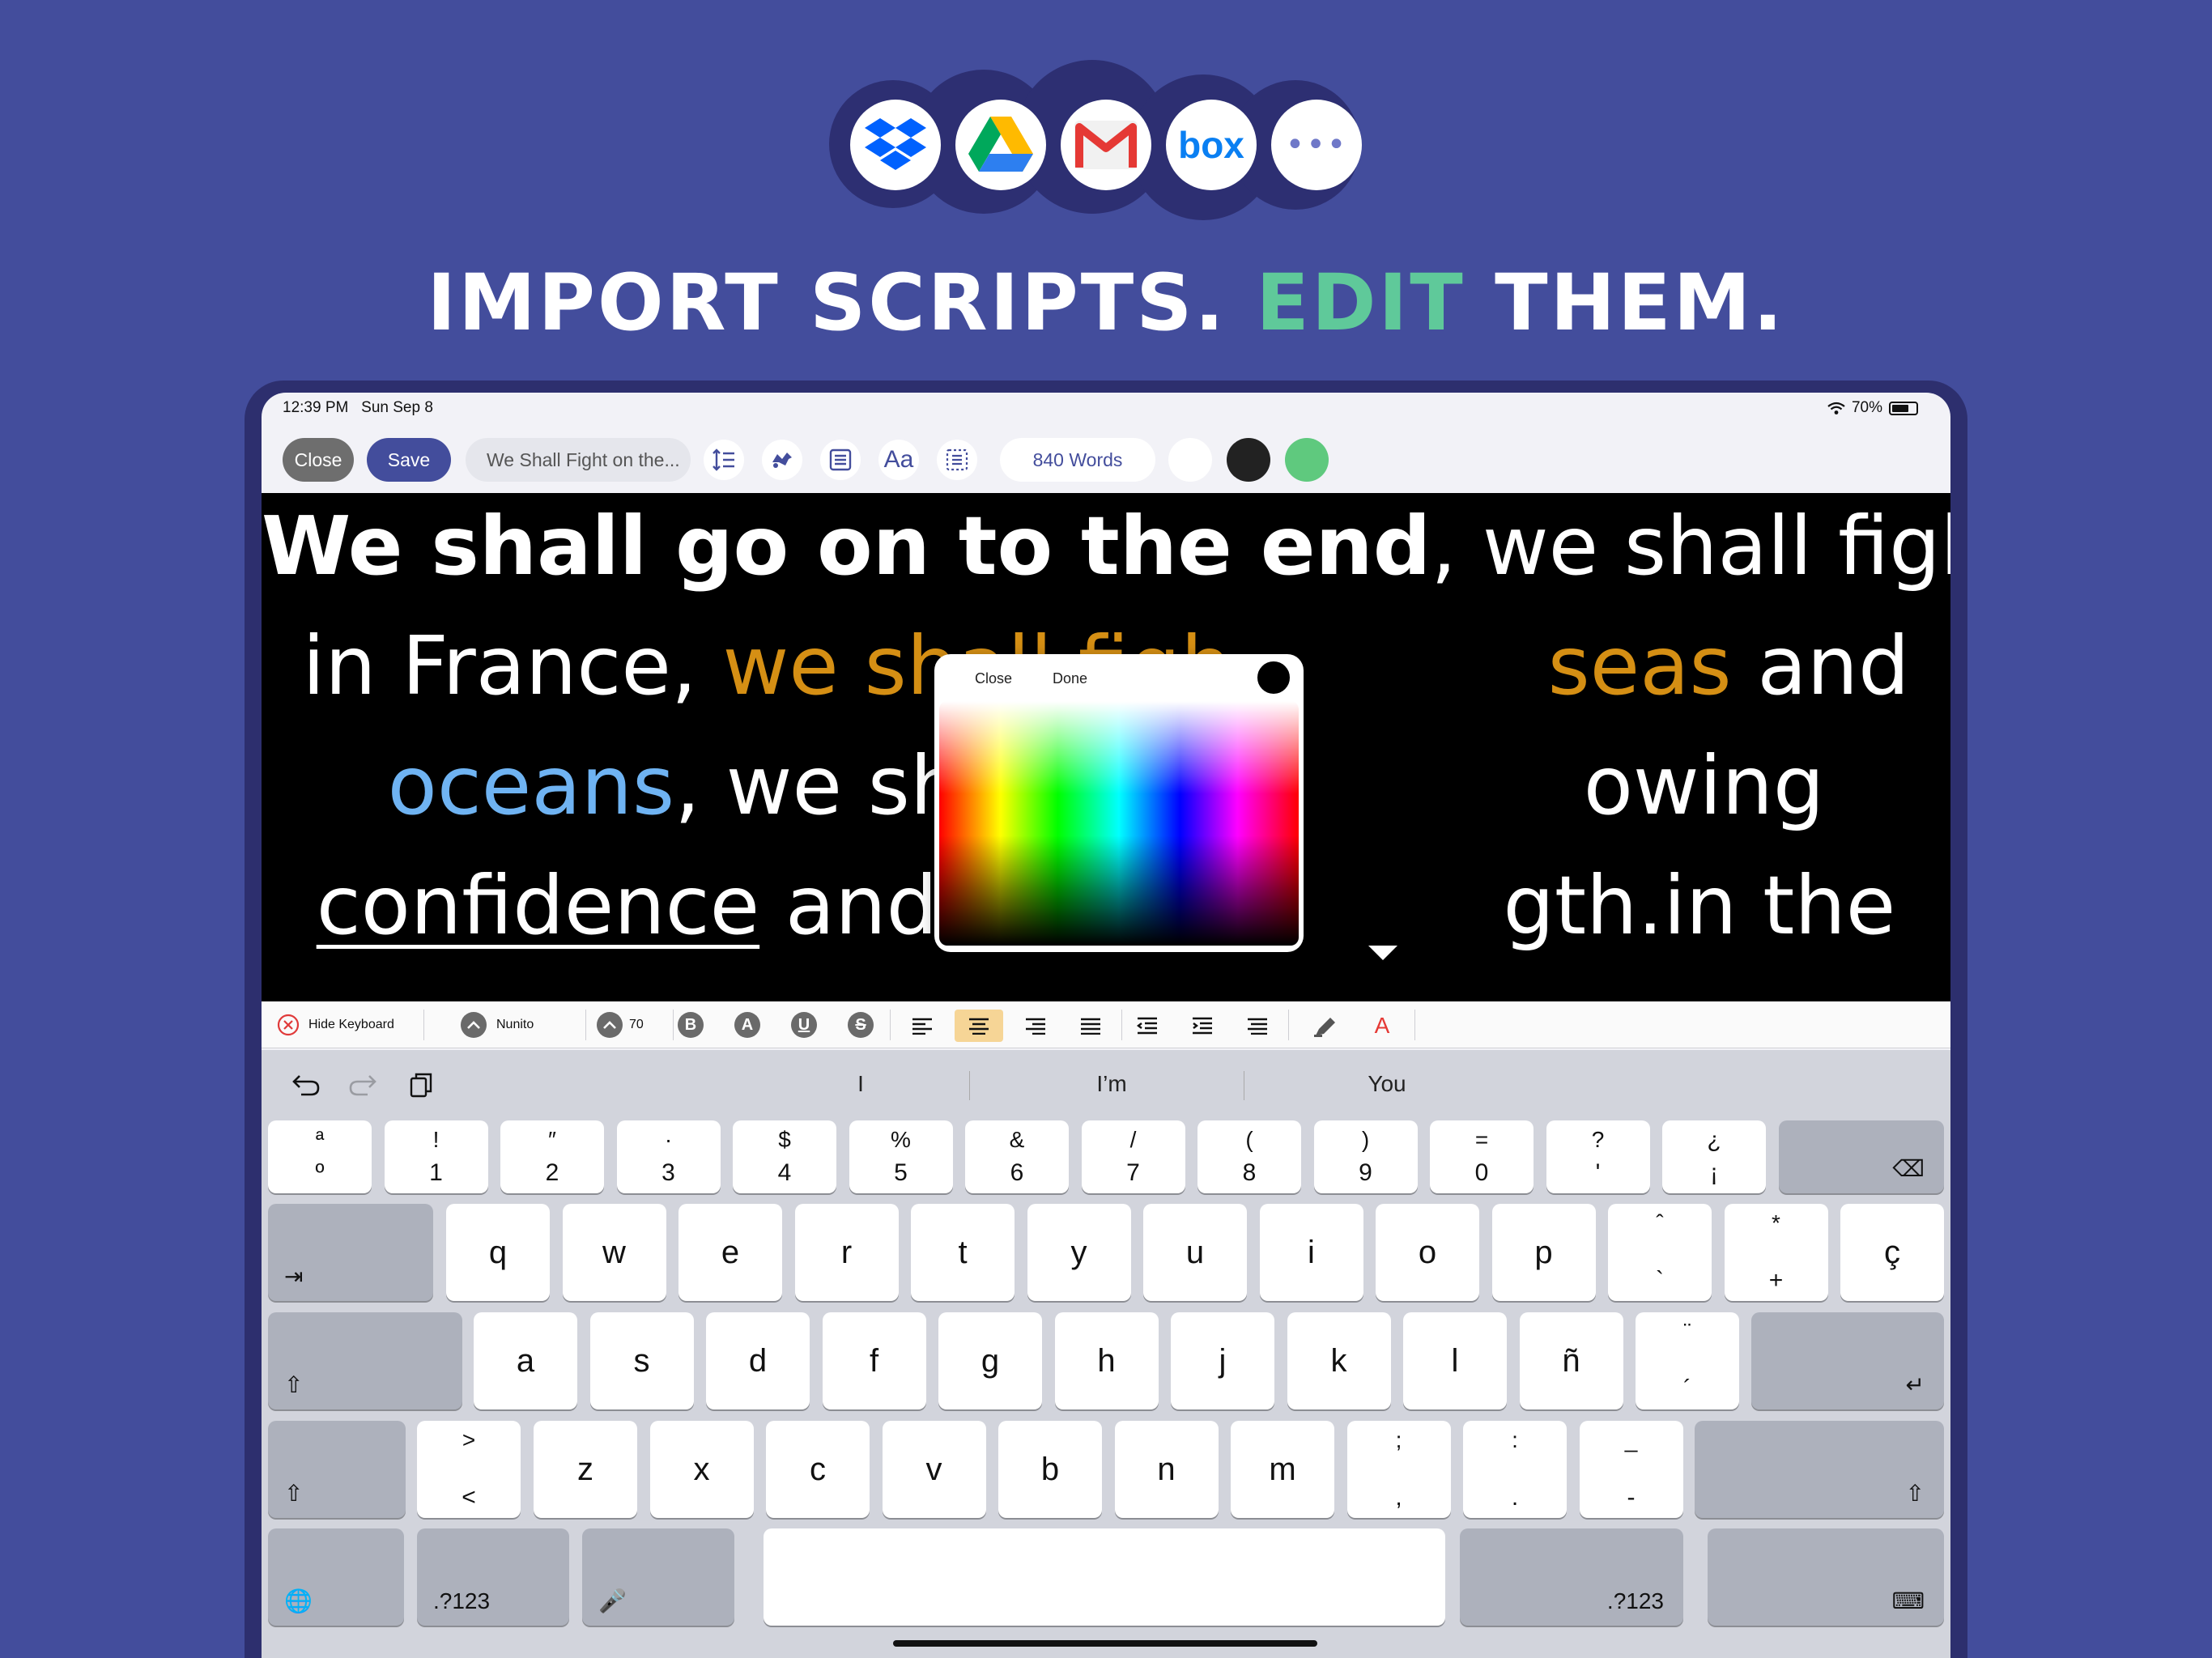 The height and width of the screenshot is (1658, 2212). What do you see at coordinates (1307, 460) in the screenshot?
I see `green-color-swatch` at bounding box center [1307, 460].